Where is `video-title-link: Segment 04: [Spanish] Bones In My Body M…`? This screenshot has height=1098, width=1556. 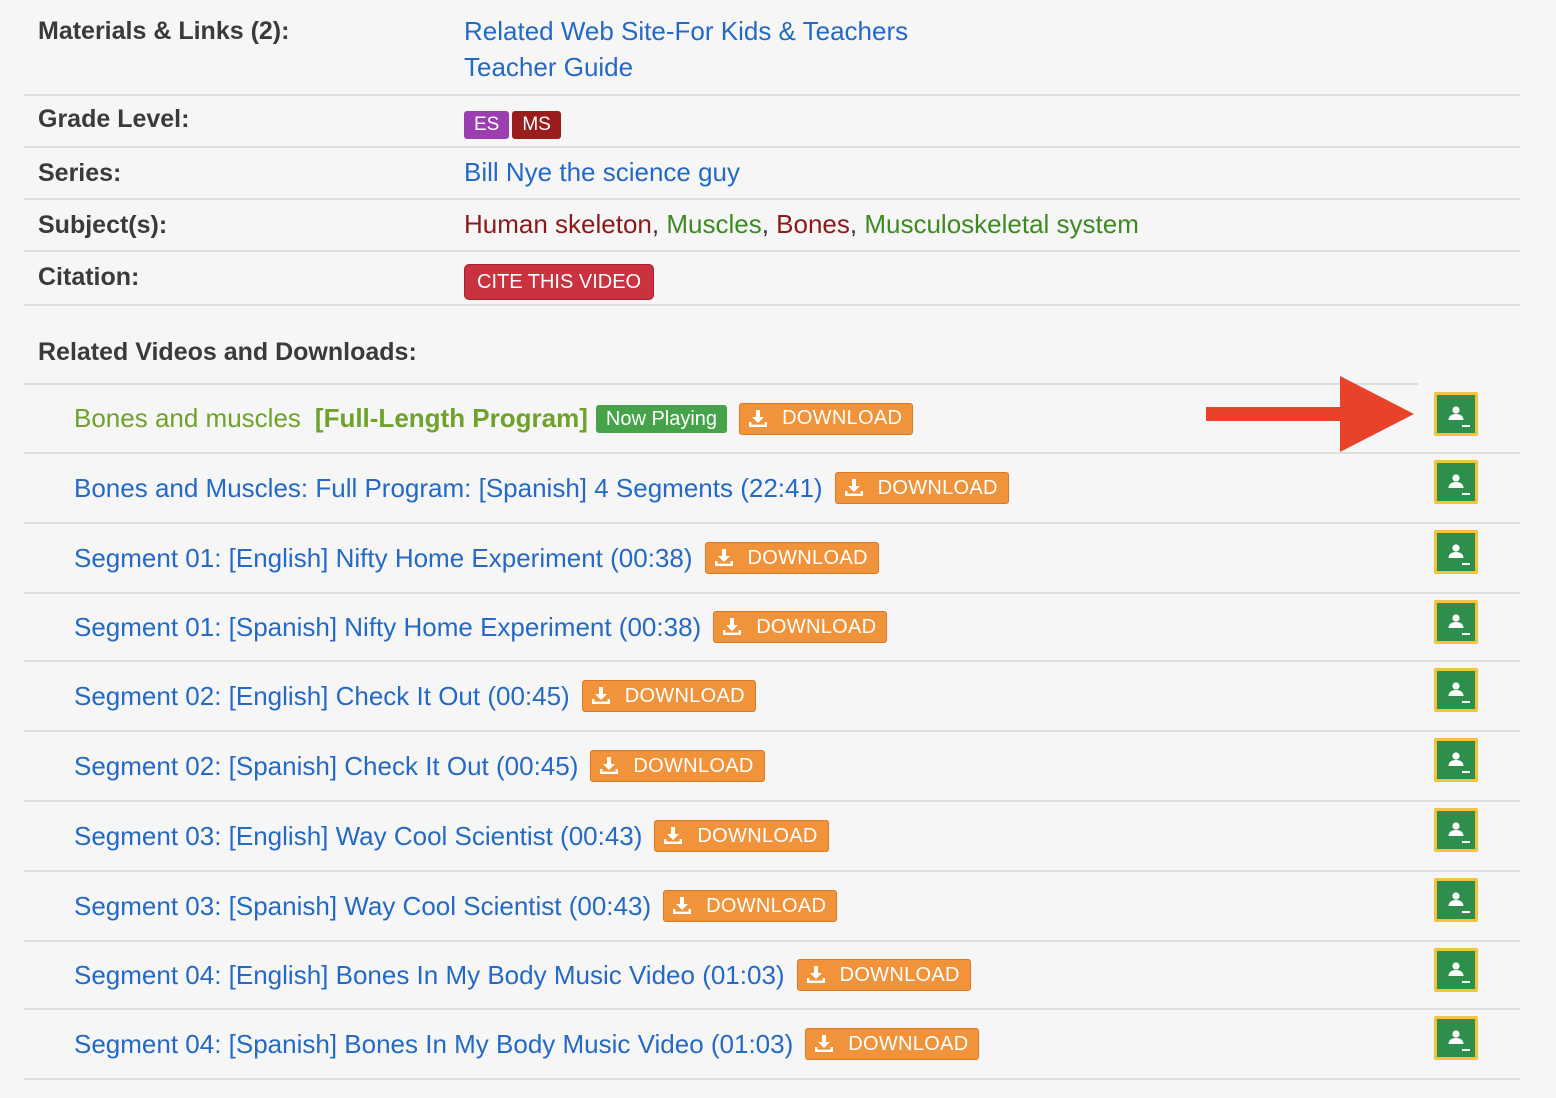 video-title-link: Segment 04: [Spanish] Bones In My Body M… is located at coordinates (433, 1044).